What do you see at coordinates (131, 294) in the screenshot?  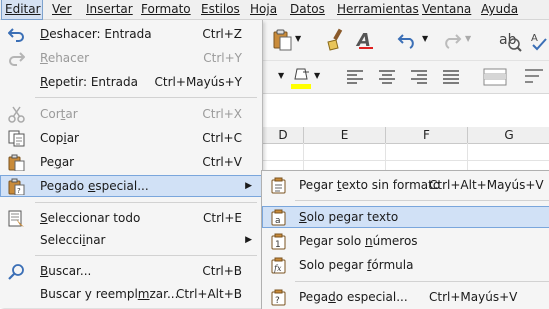 I see `menu-item-find-replace: Buscar y reemplmzar... Ctrl+Alt+B` at bounding box center [131, 294].